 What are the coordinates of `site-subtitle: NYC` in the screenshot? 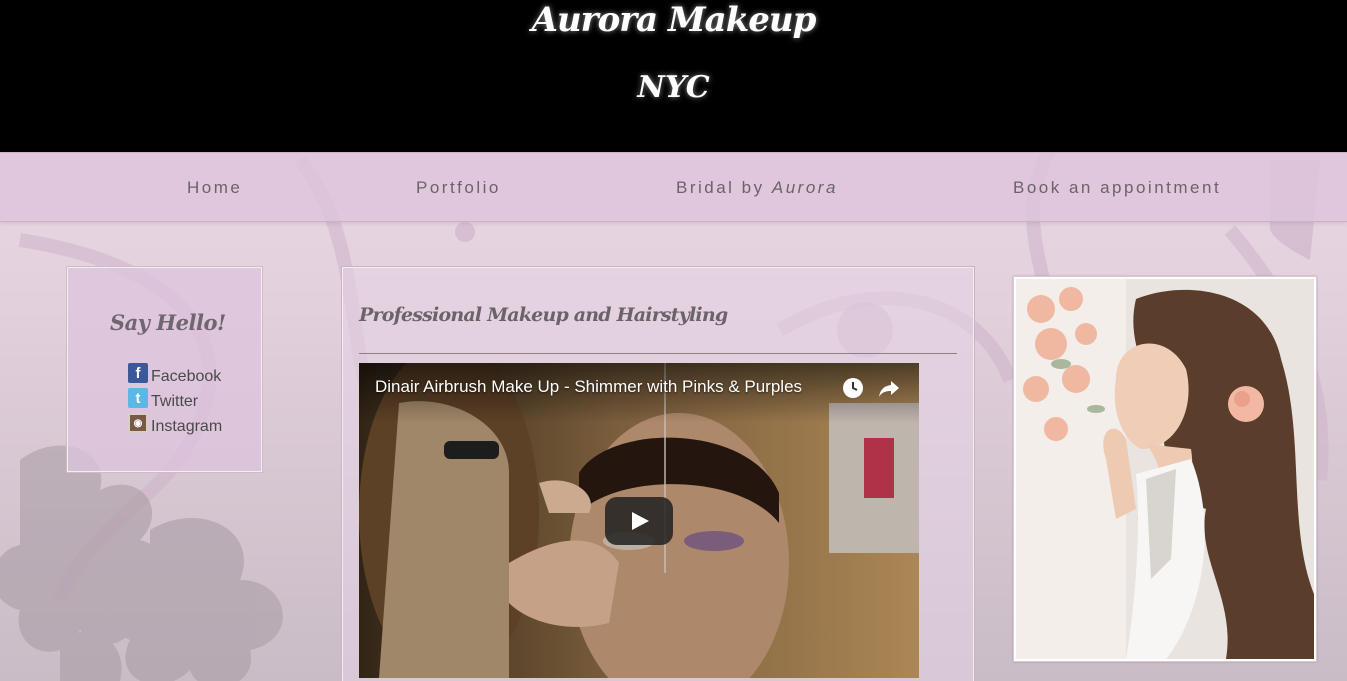 It's located at (673, 87).